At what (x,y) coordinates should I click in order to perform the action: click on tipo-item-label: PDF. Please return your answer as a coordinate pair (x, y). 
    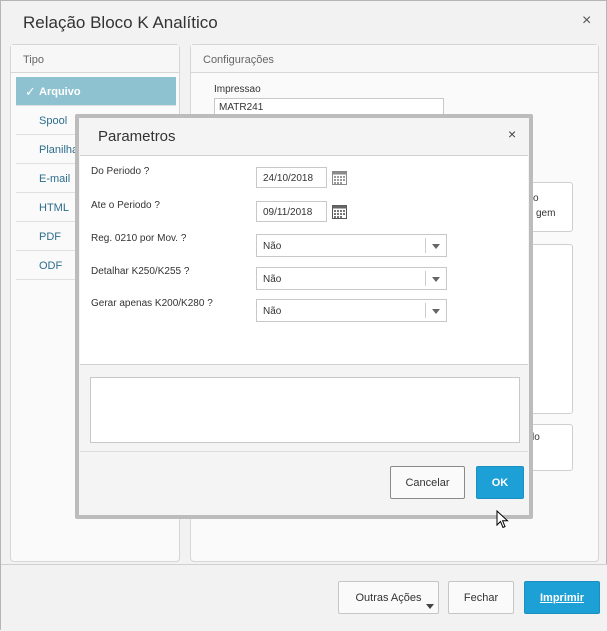
    Looking at the image, I should click on (50, 237).